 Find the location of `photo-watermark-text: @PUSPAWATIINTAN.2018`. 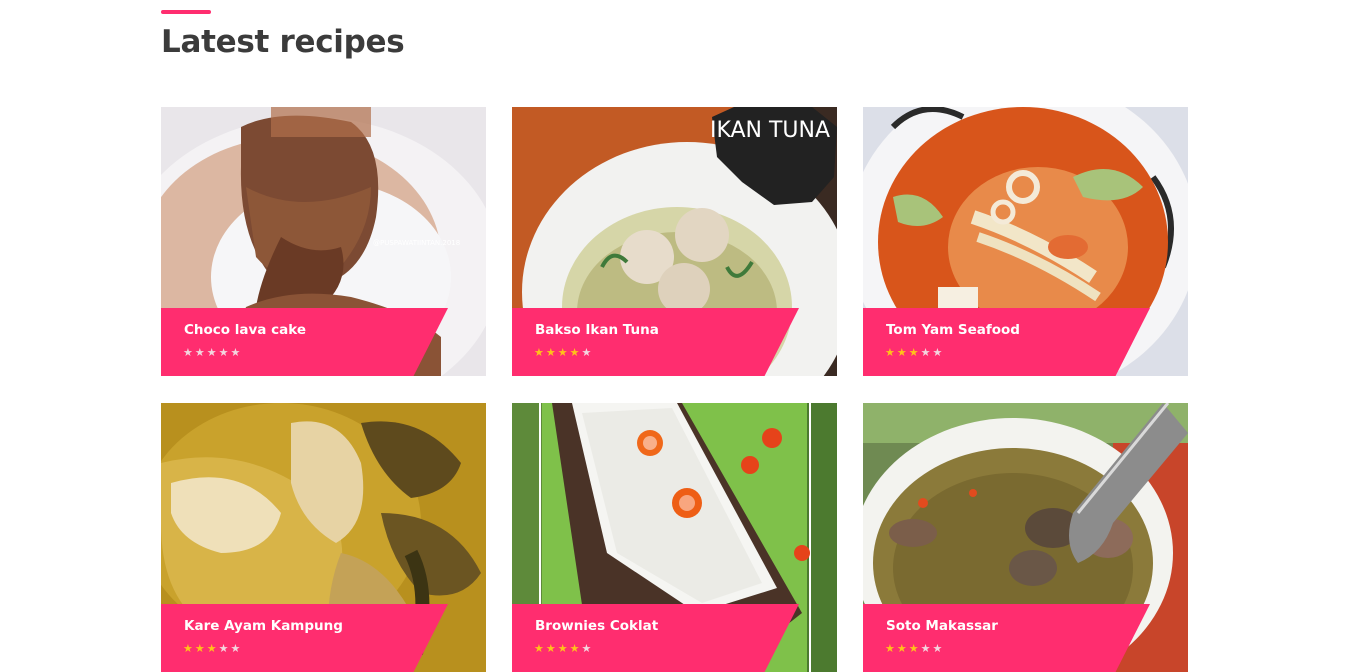

photo-watermark-text: @PUSPAWATIINTAN.2018 is located at coordinates (416, 243).